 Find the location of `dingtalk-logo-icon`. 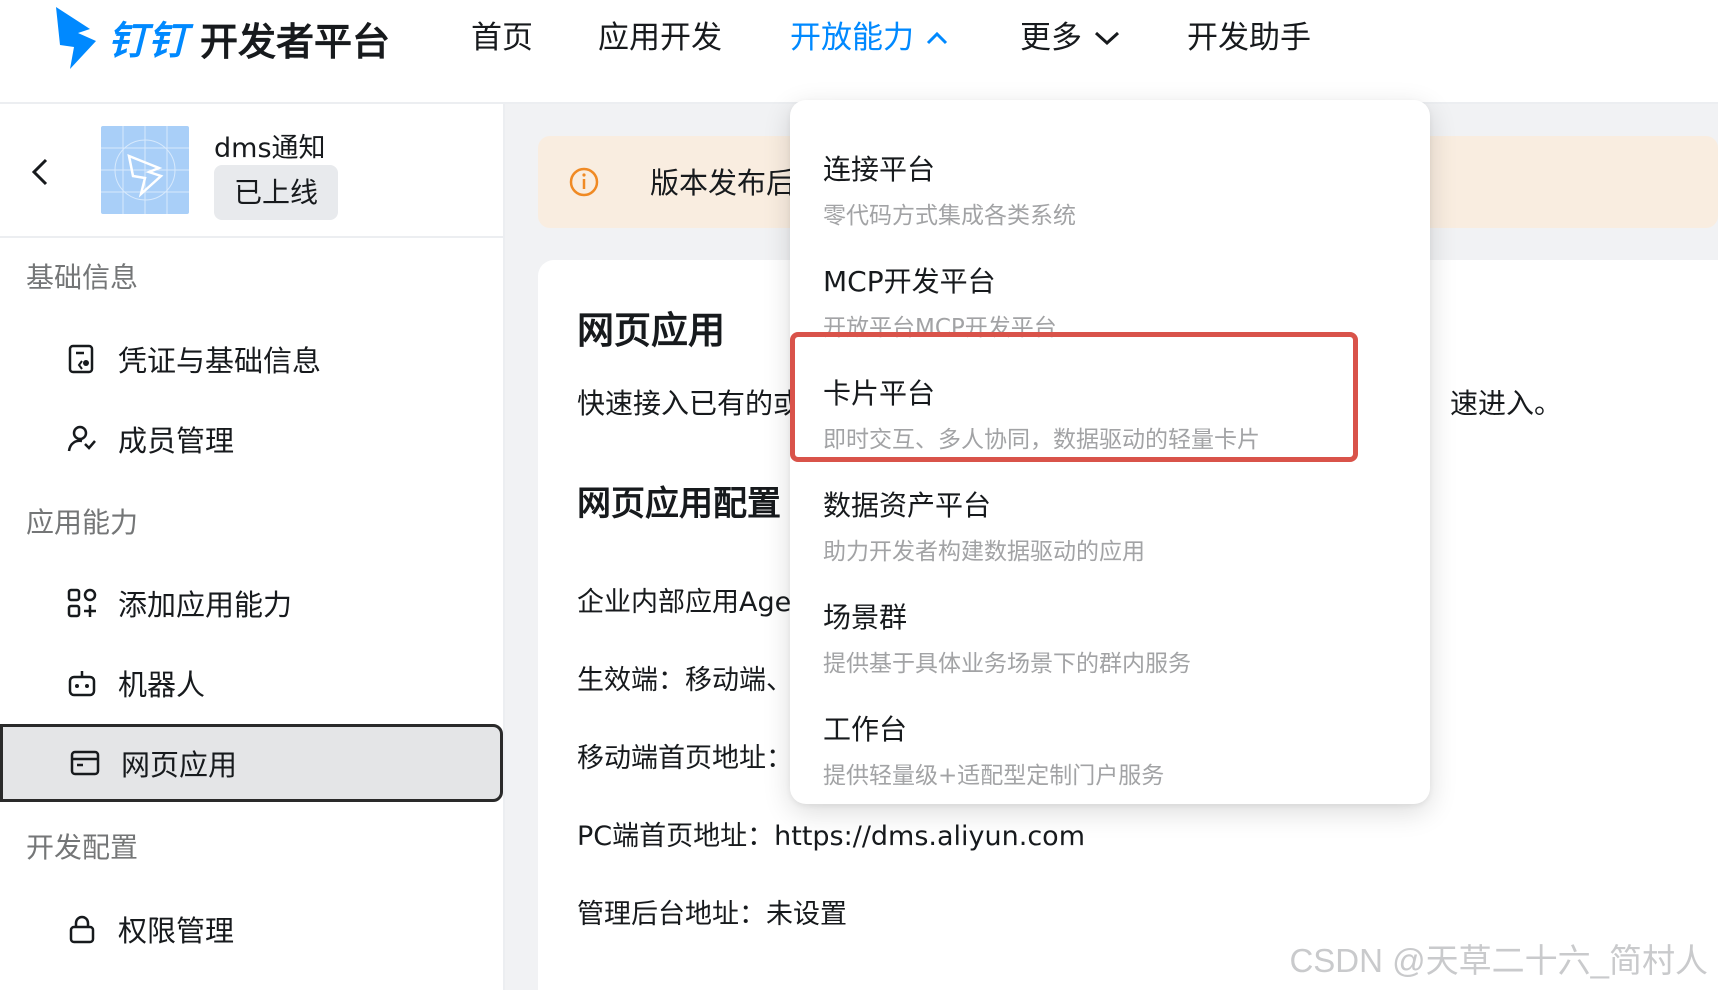

dingtalk-logo-icon is located at coordinates (76, 38).